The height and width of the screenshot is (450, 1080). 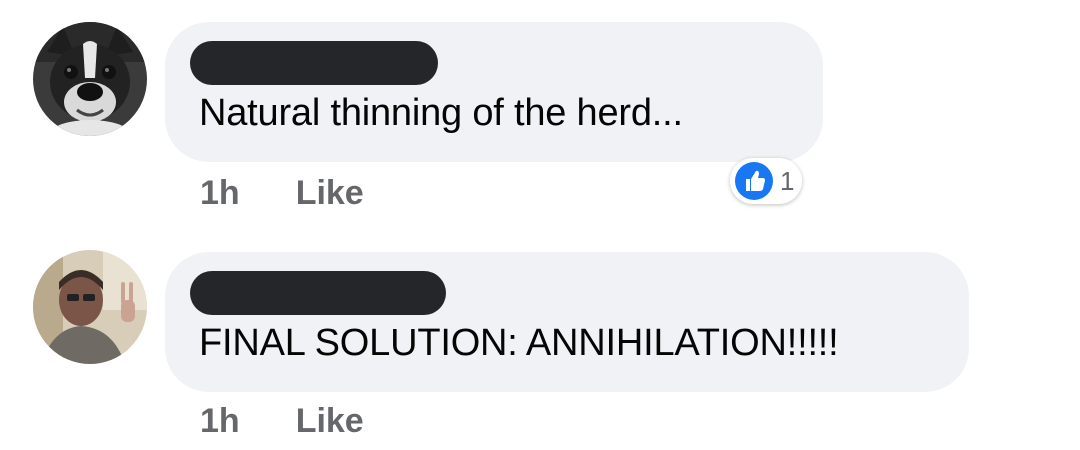 What do you see at coordinates (754, 181) in the screenshot?
I see `thumbs-up-icon` at bounding box center [754, 181].